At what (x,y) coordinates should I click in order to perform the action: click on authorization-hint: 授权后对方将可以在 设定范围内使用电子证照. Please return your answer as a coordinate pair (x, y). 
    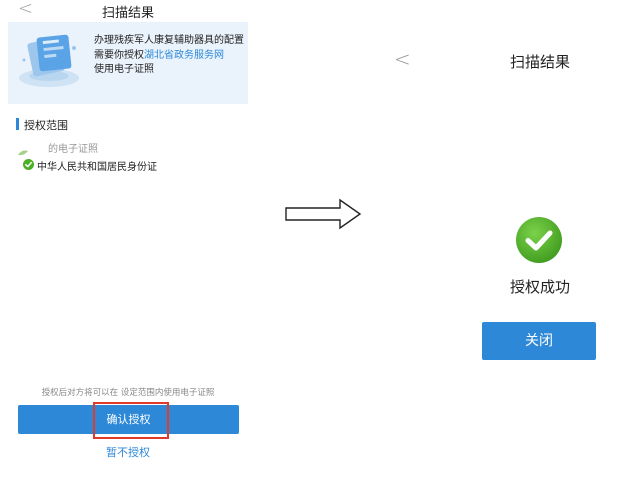
    Looking at the image, I should click on (128, 393).